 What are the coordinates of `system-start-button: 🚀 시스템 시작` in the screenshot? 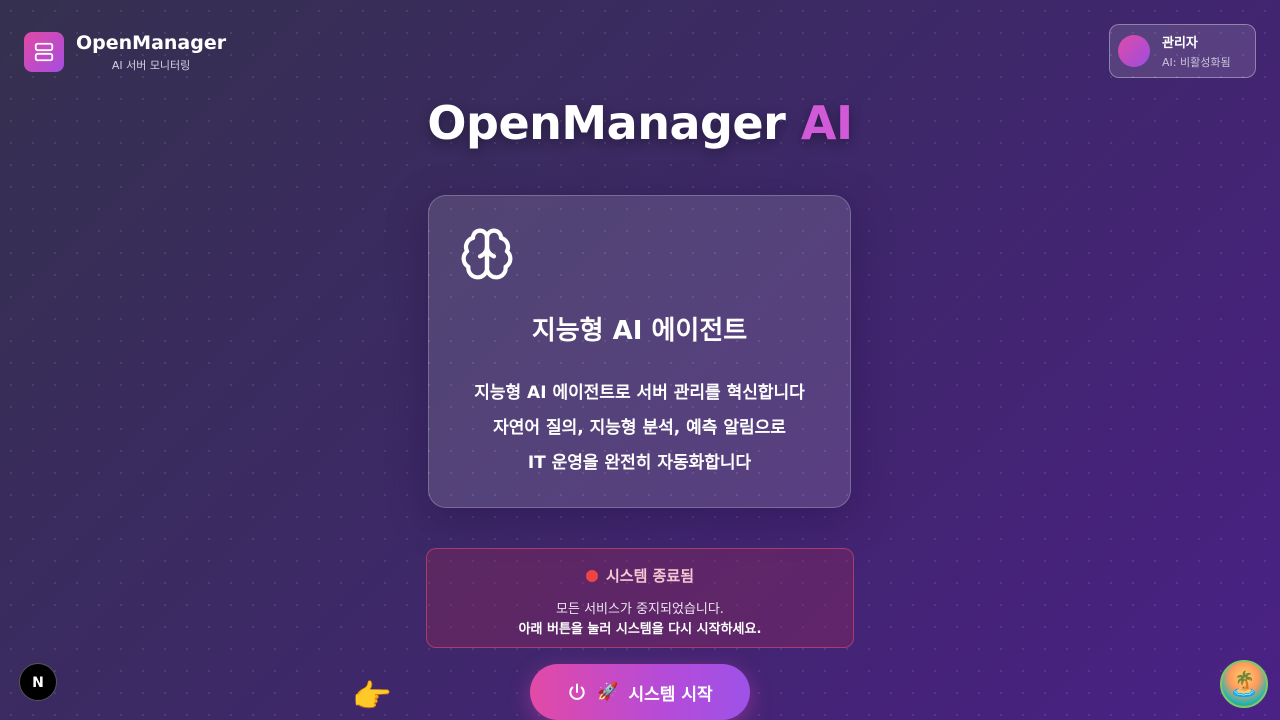 It's located at (640, 692).